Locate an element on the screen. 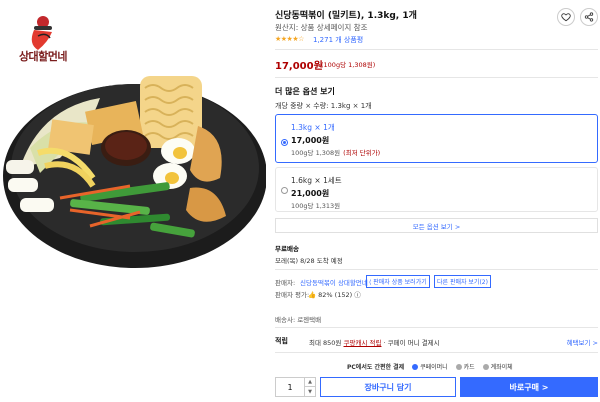  share-button is located at coordinates (589, 17).